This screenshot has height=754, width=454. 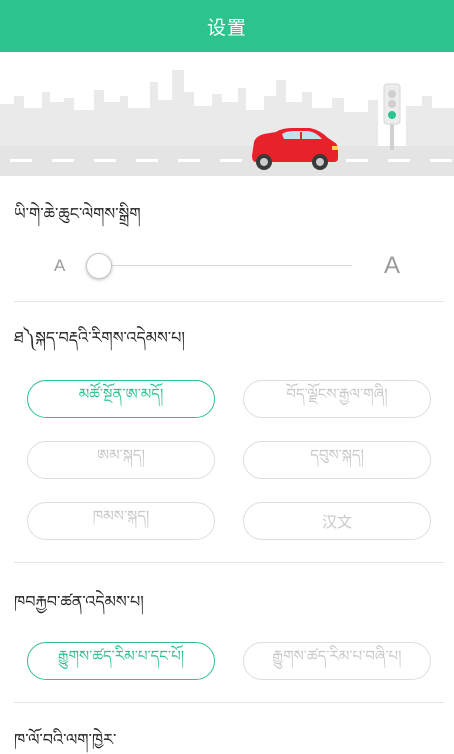 I want to click on broadcast-section-title: ཁབརྐྱབ་ཚན་འདེམས་པ།, so click(x=79, y=601).